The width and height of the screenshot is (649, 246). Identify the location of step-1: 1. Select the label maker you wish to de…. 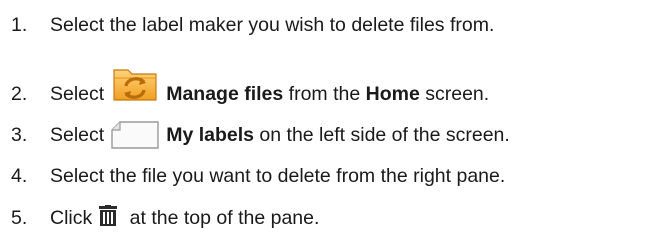
(247, 25).